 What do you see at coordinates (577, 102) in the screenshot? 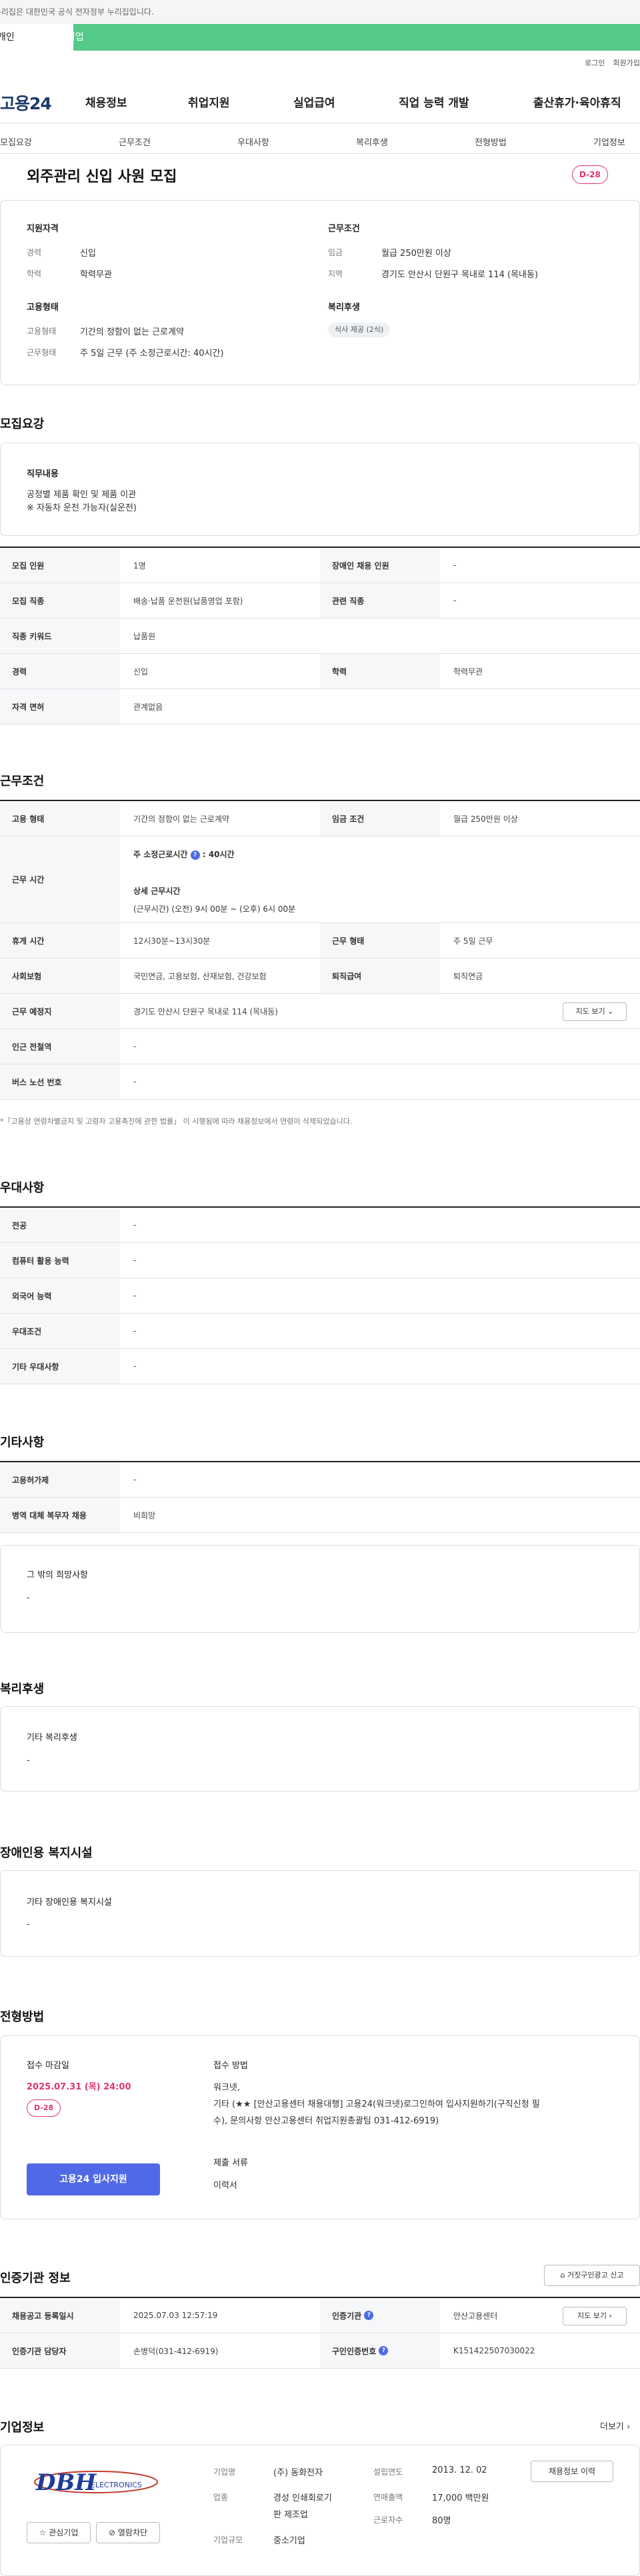
I see `gnb-parental-leave: 출산휴가·육아휴직` at bounding box center [577, 102].